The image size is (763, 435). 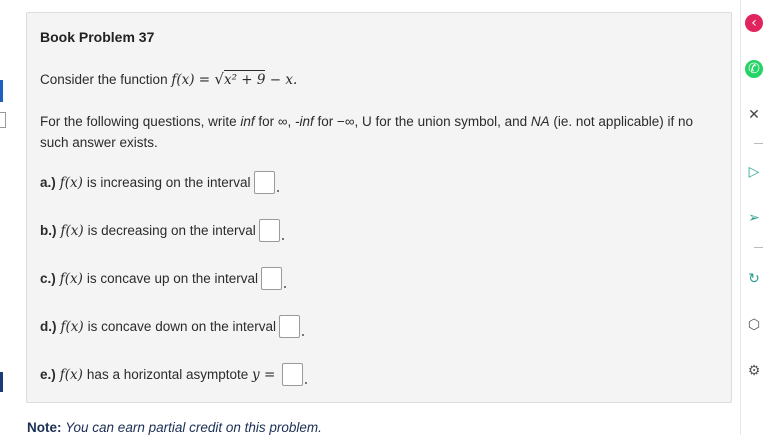 I want to click on instr-neginf: -inf, so click(x=304, y=121).